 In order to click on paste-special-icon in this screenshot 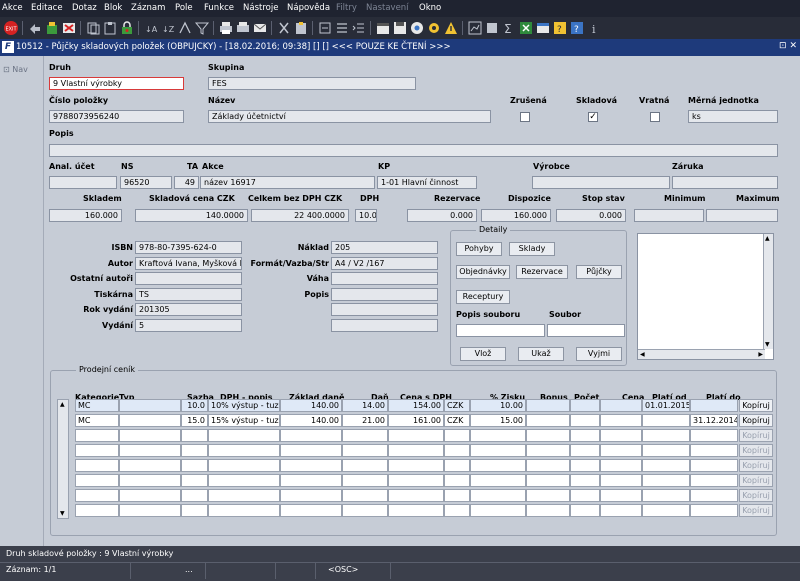, I will do `click(301, 28)`.